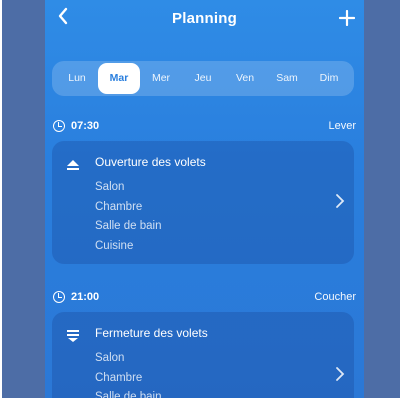 This screenshot has height=402, width=400. I want to click on page-title: Planning, so click(204, 18).